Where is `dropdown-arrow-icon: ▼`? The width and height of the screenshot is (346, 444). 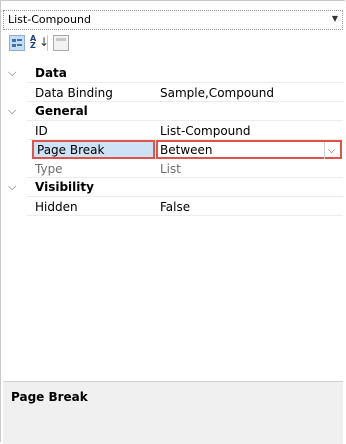 dropdown-arrow-icon: ▼ is located at coordinates (335, 18).